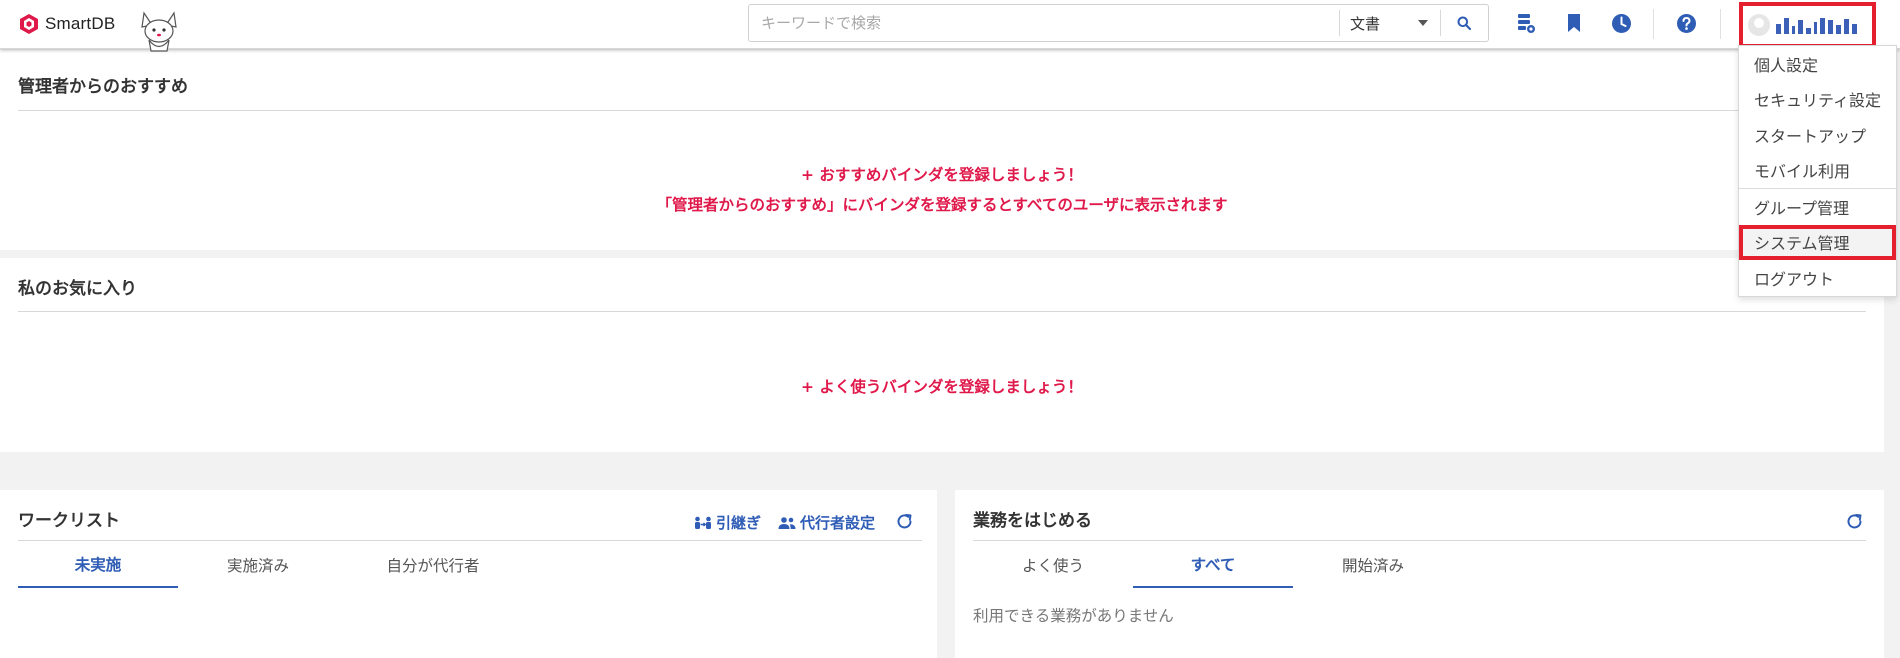 This screenshot has width=1900, height=658. What do you see at coordinates (1032, 521) in the screenshot?
I see `panel-title: 業務をはじめる` at bounding box center [1032, 521].